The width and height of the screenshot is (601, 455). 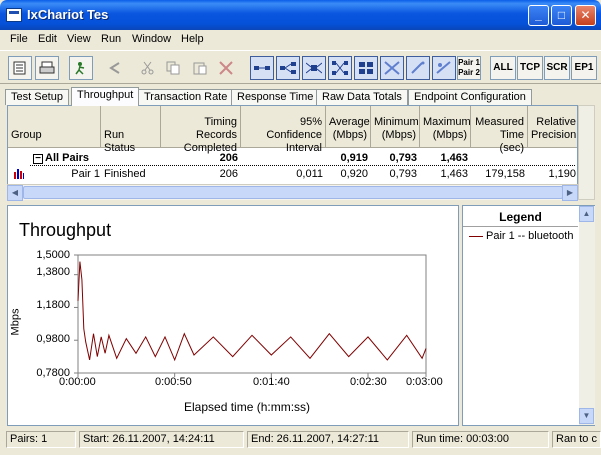 I want to click on pair-toggle-button: Pair 1 Pair 2, so click(x=469, y=68).